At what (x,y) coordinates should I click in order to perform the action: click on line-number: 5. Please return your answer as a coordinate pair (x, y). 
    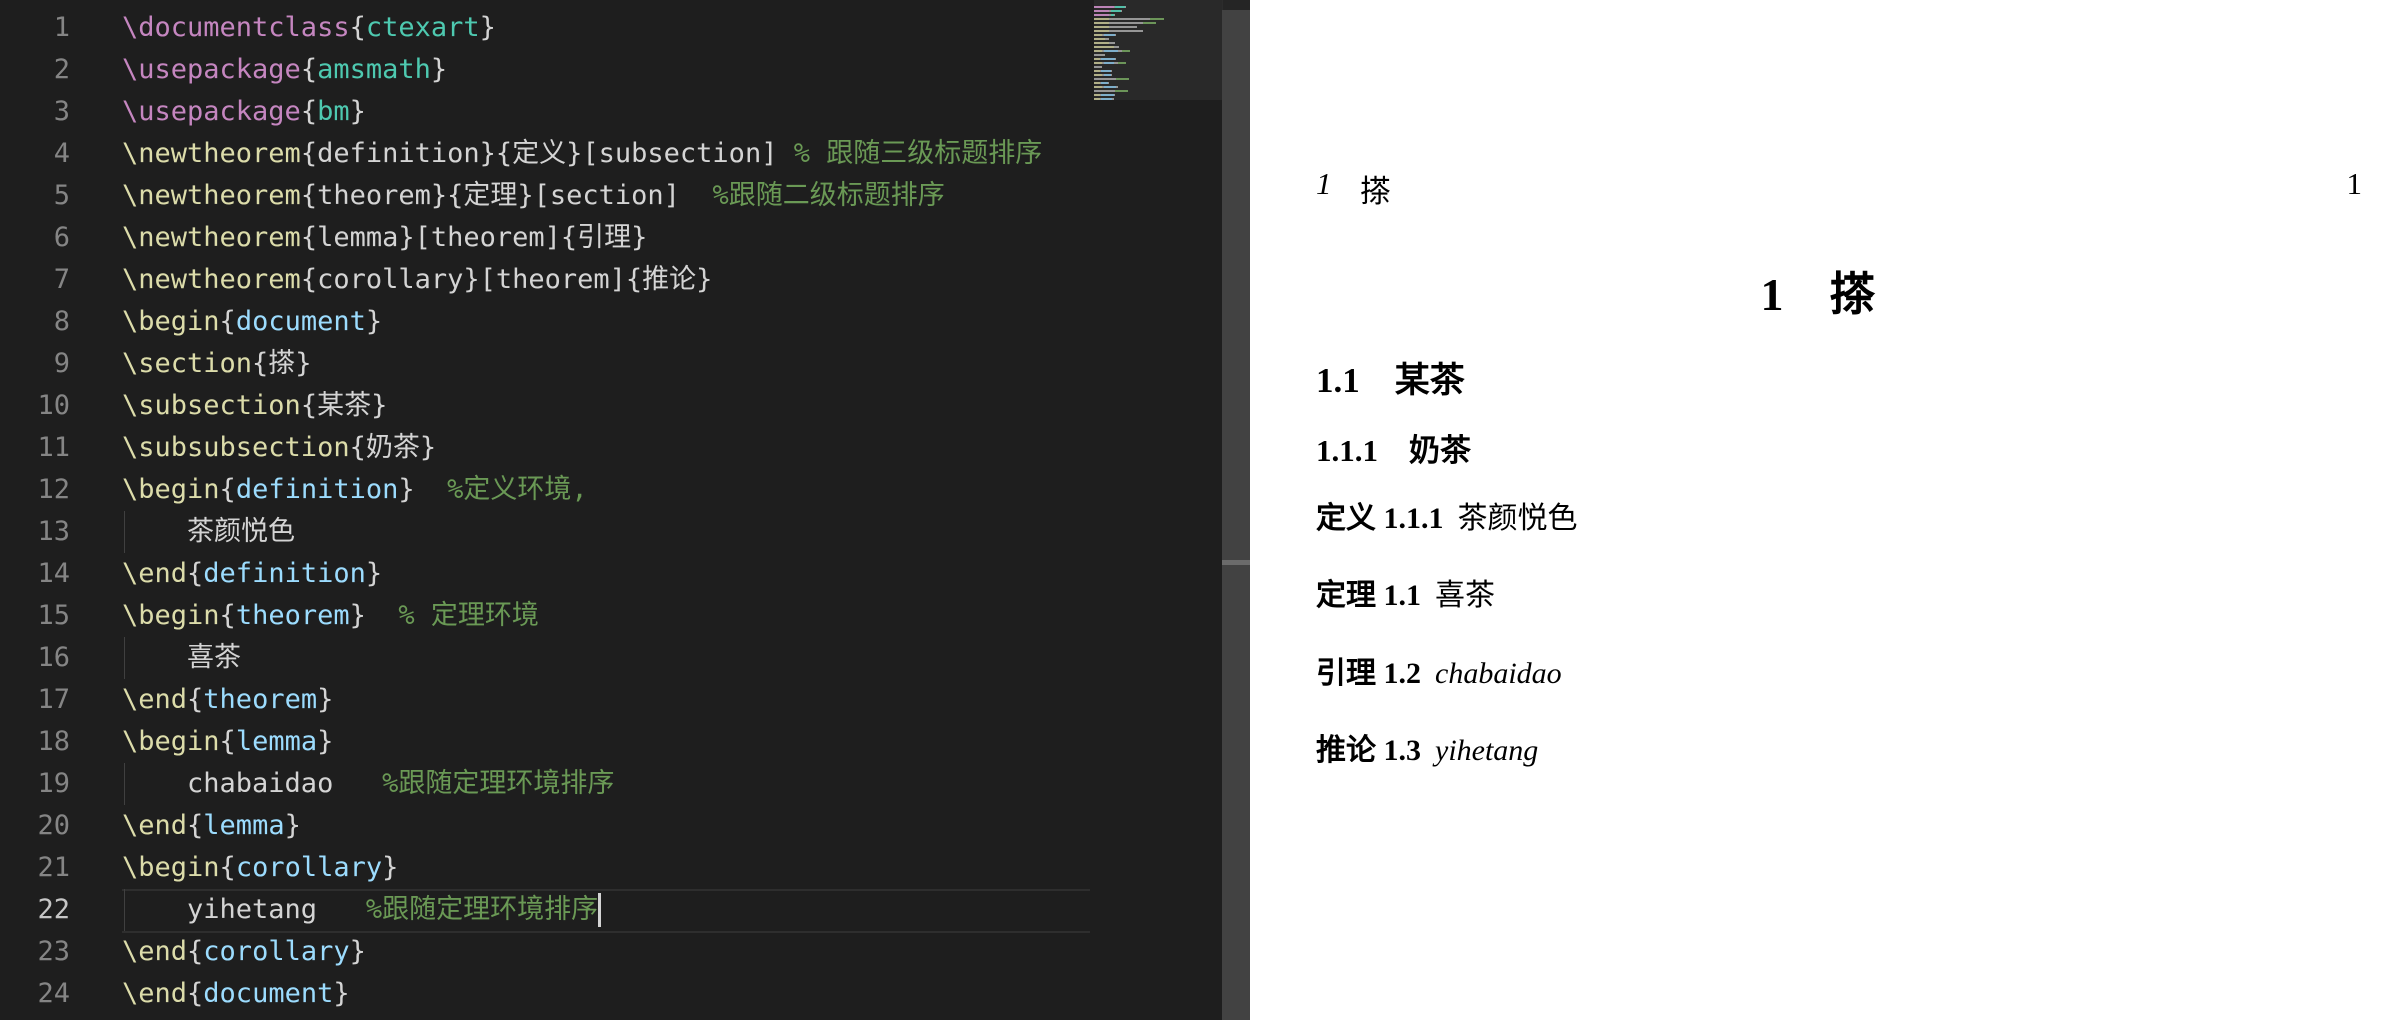
    Looking at the image, I should click on (61, 195).